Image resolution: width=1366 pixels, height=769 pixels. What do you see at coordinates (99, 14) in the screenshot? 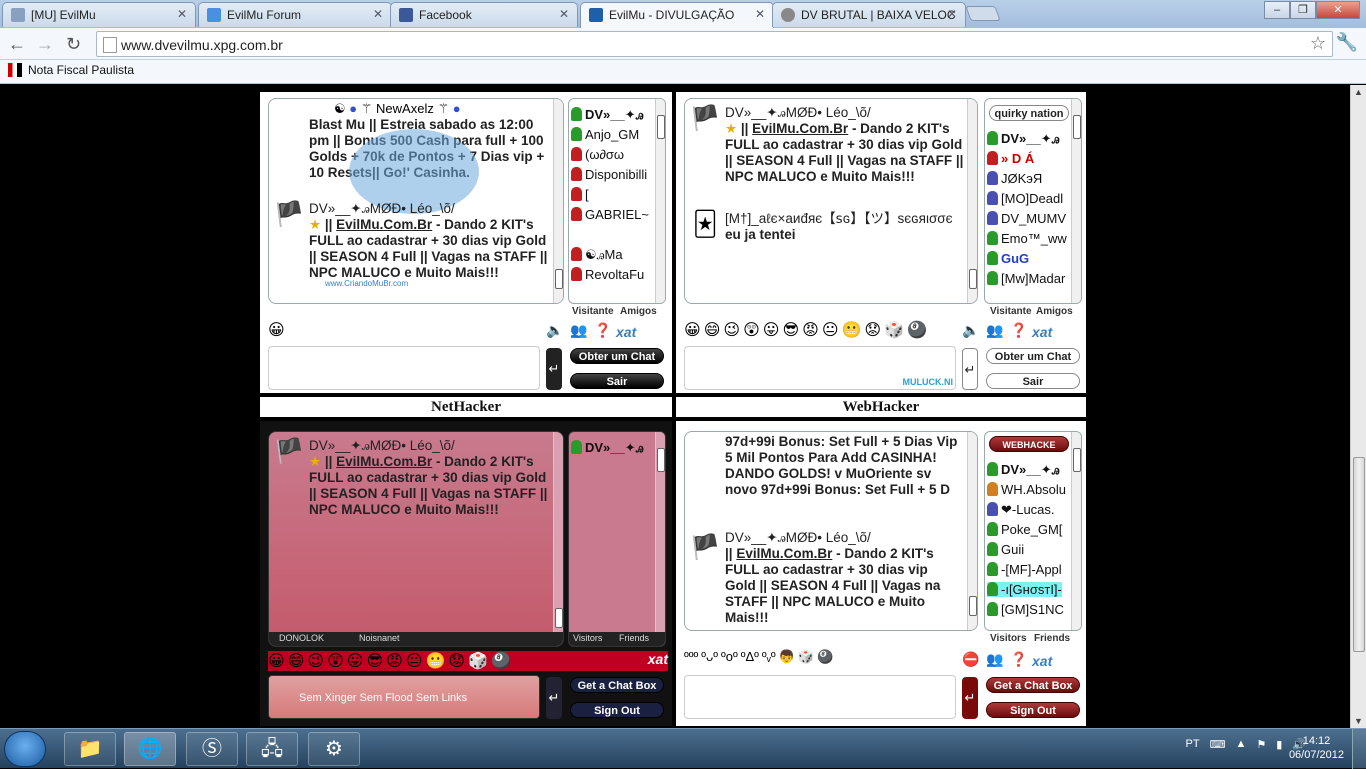
I see `tab-evilmu: [MU] EvilMu ✕` at bounding box center [99, 14].